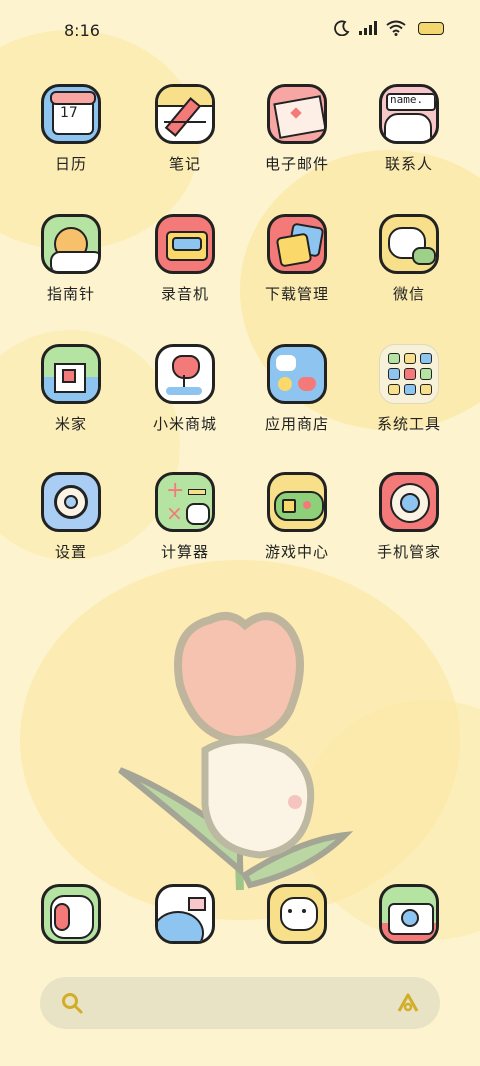  I want to click on camera-icon, so click(409, 914).